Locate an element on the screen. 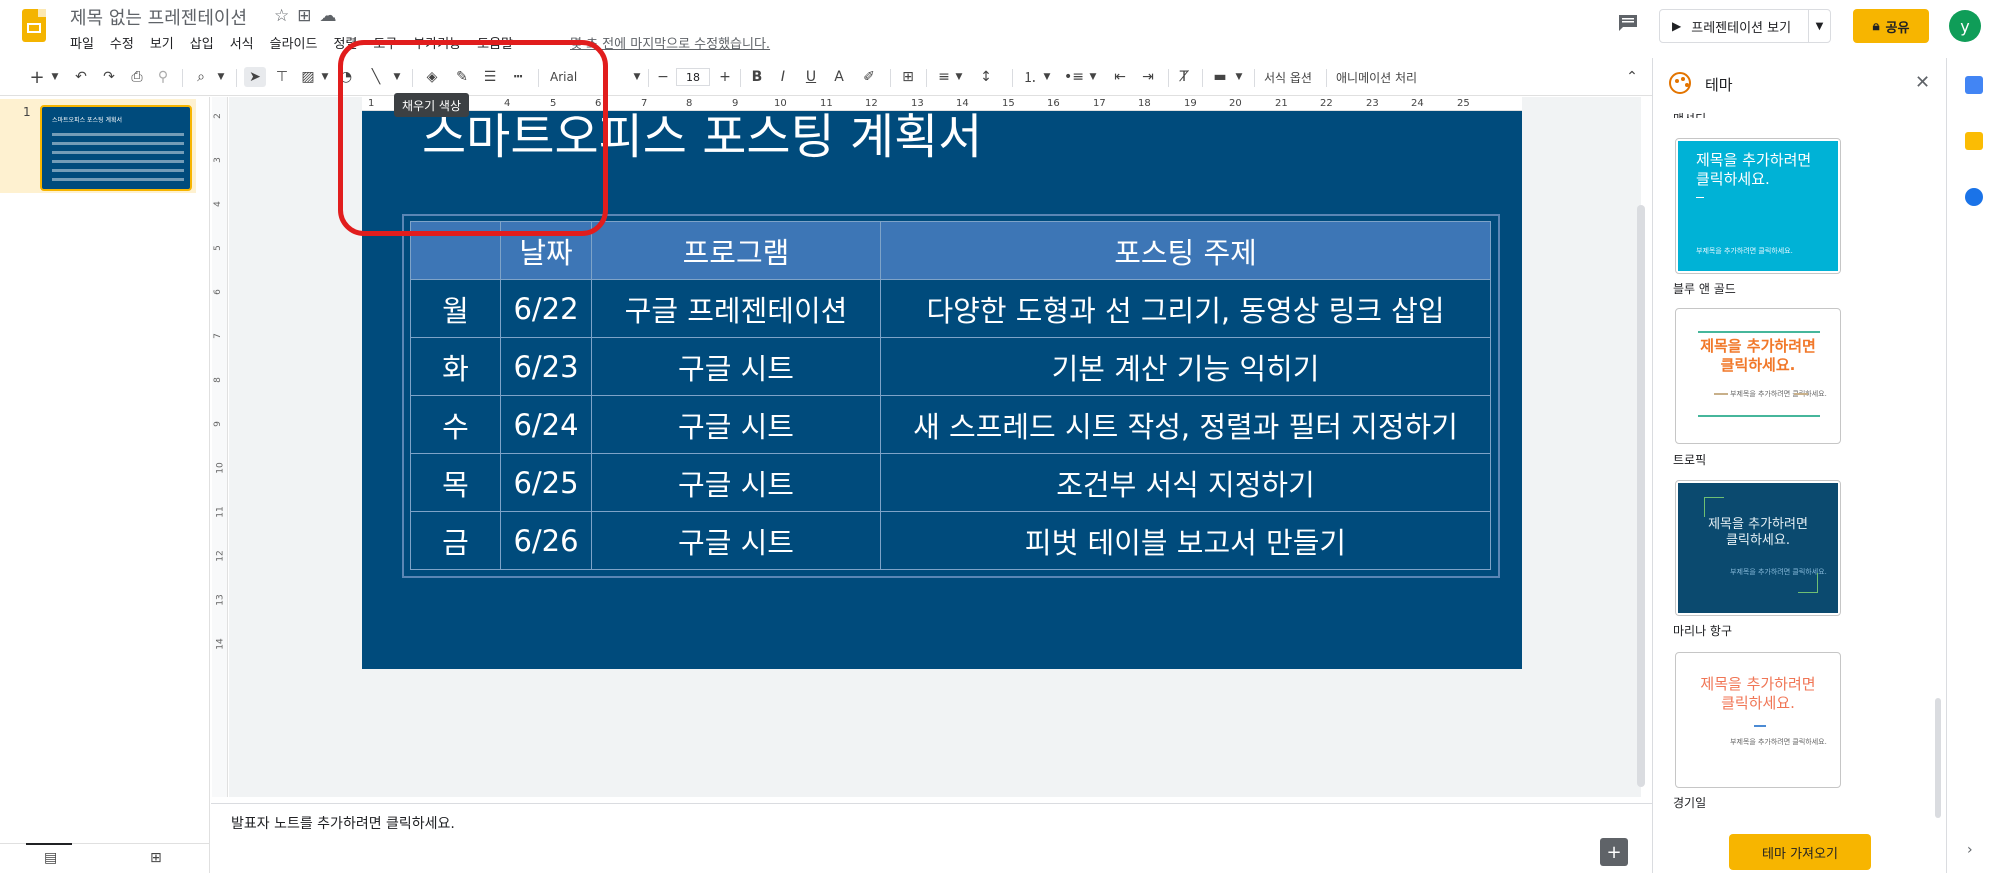  table-cell: 수 is located at coordinates (455, 424).